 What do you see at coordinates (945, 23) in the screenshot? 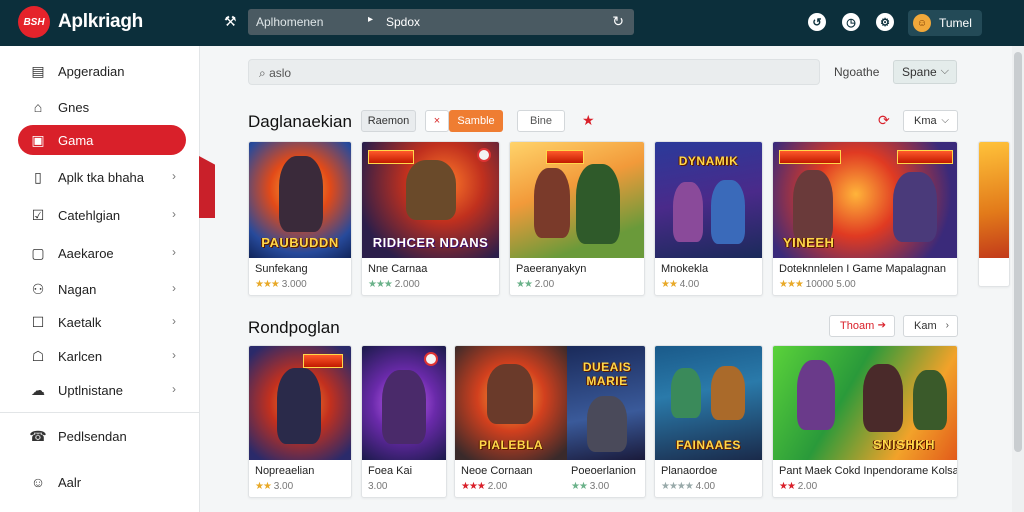
I see `user-menu: ☺ Tumel` at bounding box center [945, 23].